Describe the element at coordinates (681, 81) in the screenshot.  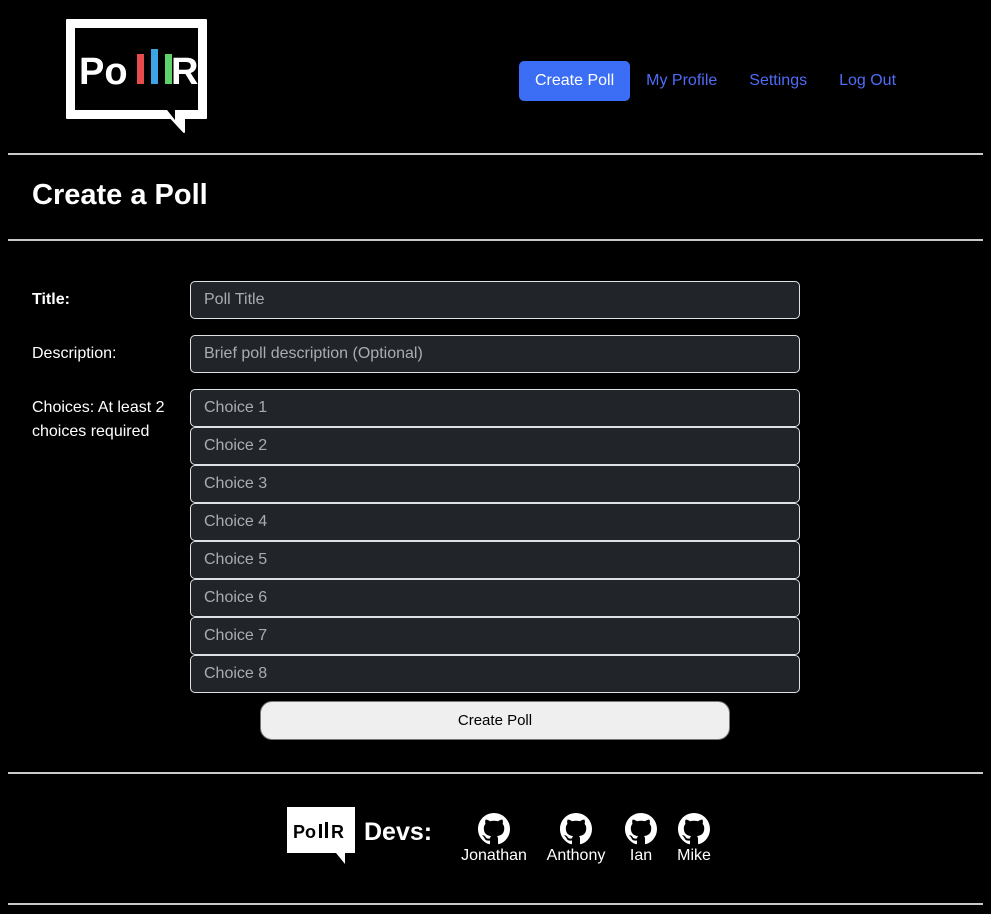
I see `my-profile-link: My Profile` at that location.